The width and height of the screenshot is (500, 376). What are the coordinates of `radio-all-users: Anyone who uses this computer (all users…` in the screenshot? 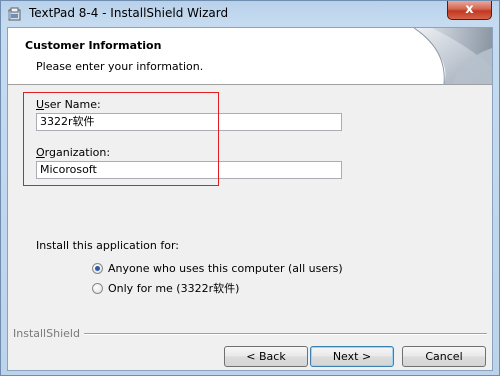 It's located at (217, 268).